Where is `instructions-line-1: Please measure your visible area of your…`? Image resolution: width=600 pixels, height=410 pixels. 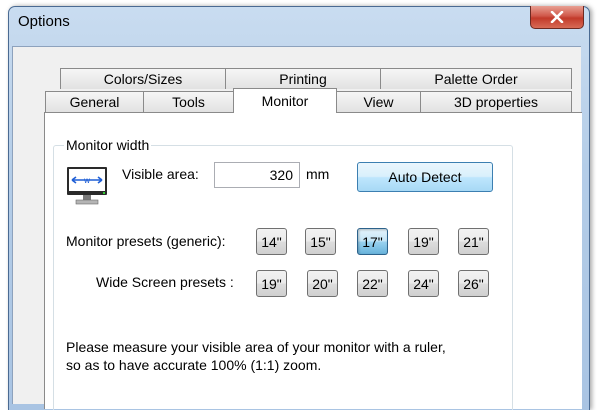 instructions-line-1: Please measure your visible area of your… is located at coordinates (256, 347).